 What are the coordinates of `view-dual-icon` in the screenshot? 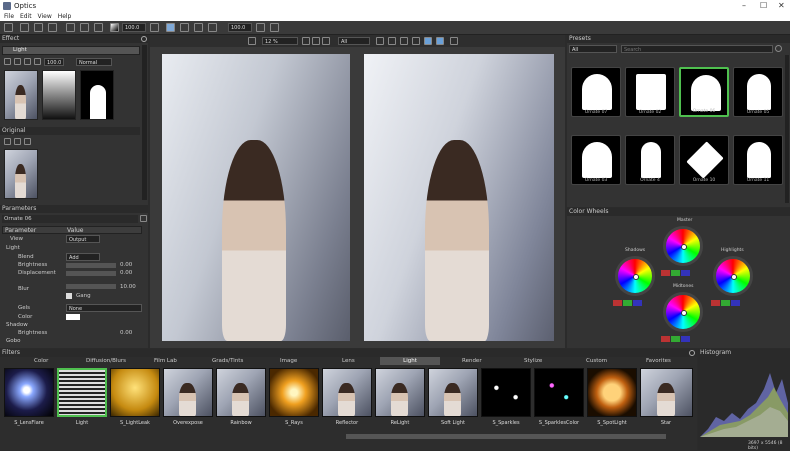 It's located at (198, 27).